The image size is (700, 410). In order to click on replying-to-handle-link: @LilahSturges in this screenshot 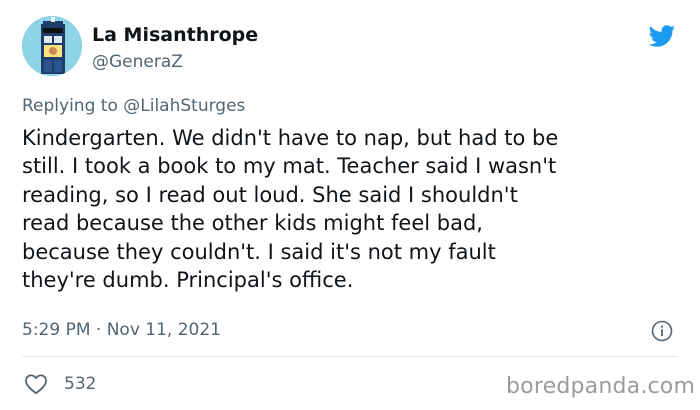, I will do `click(184, 106)`.